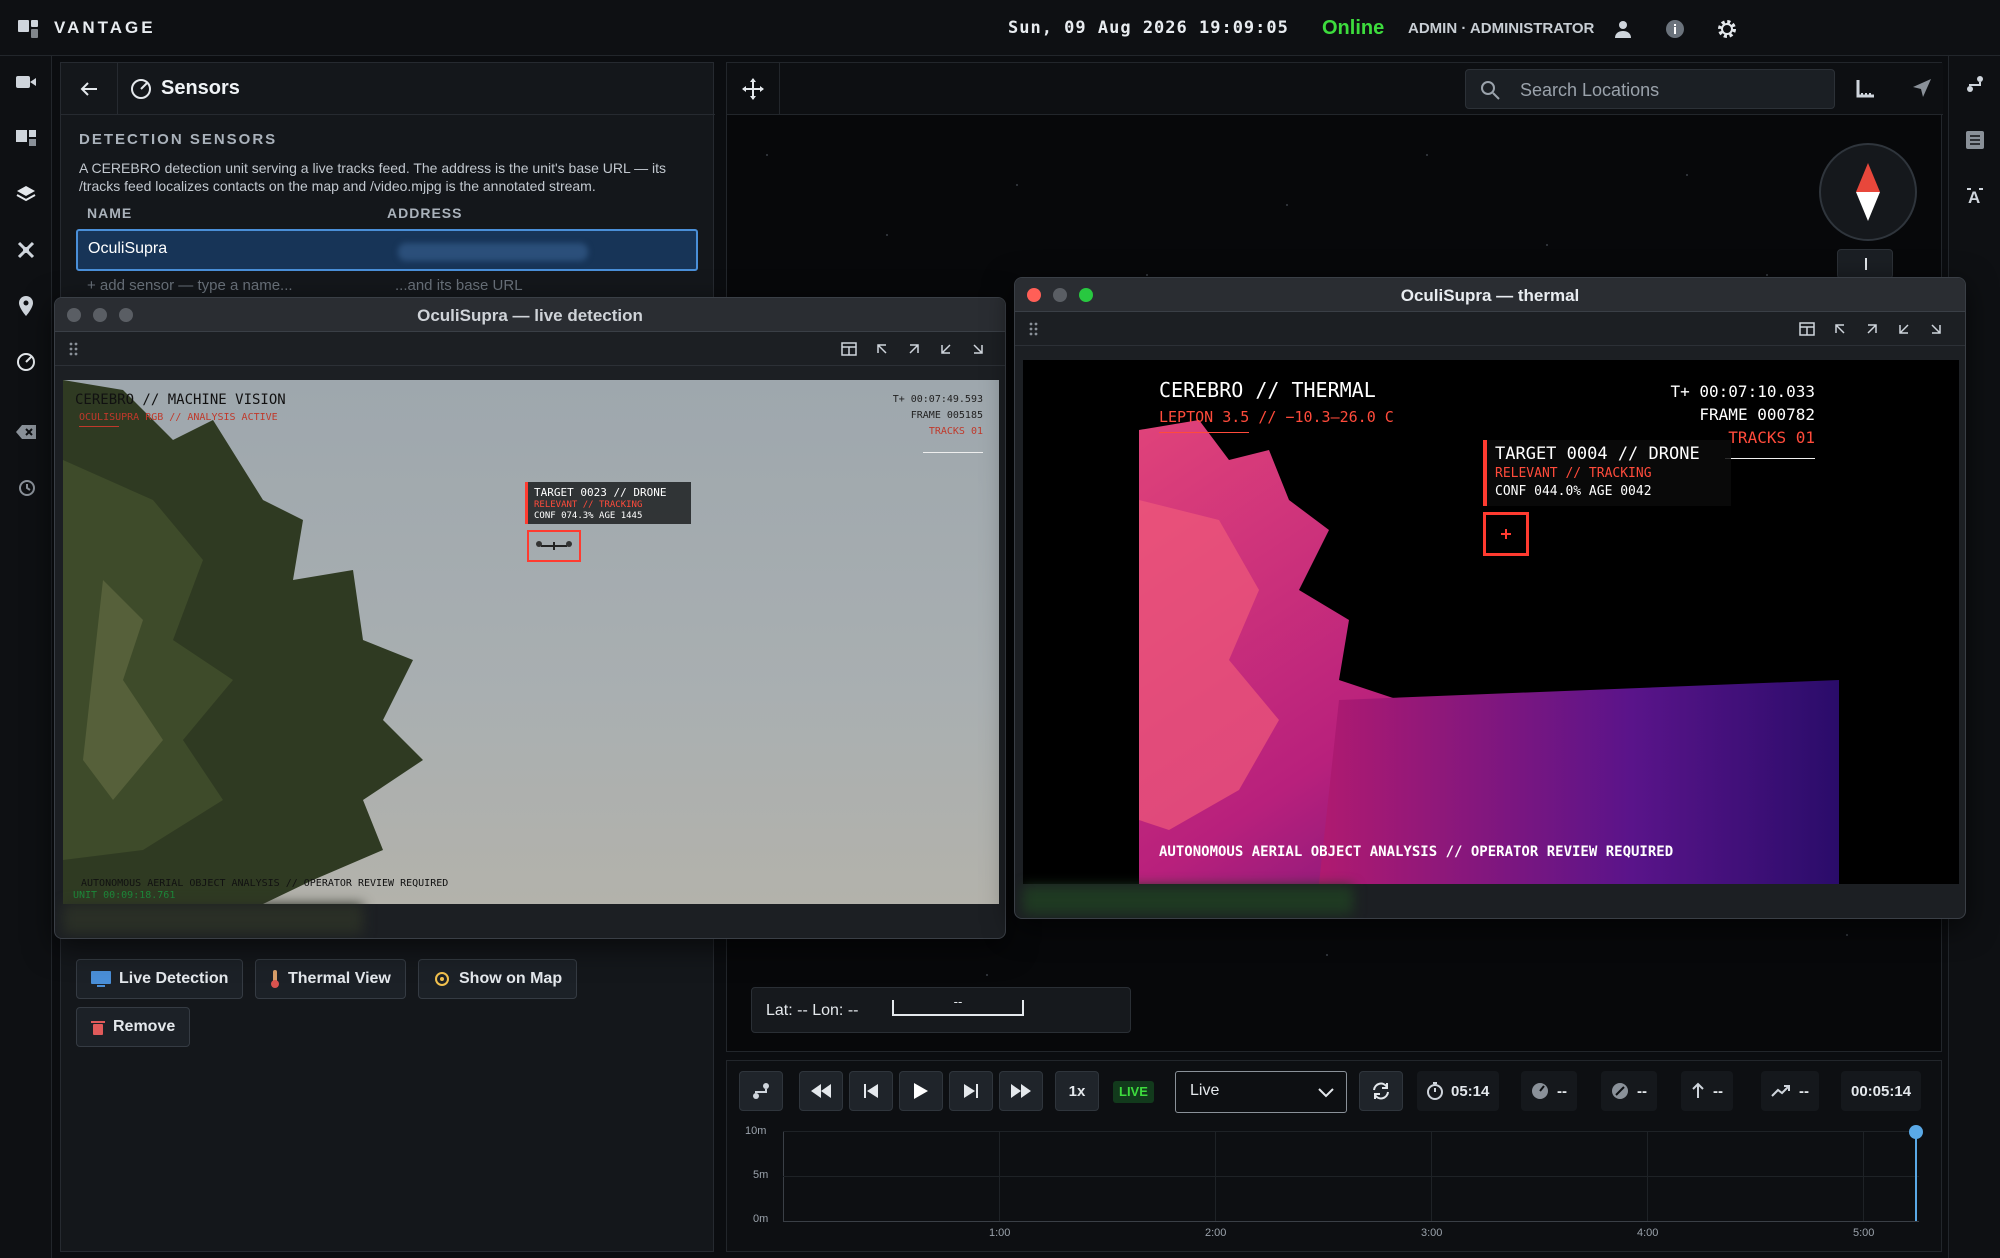  I want to click on step-forward-icon, so click(971, 1091).